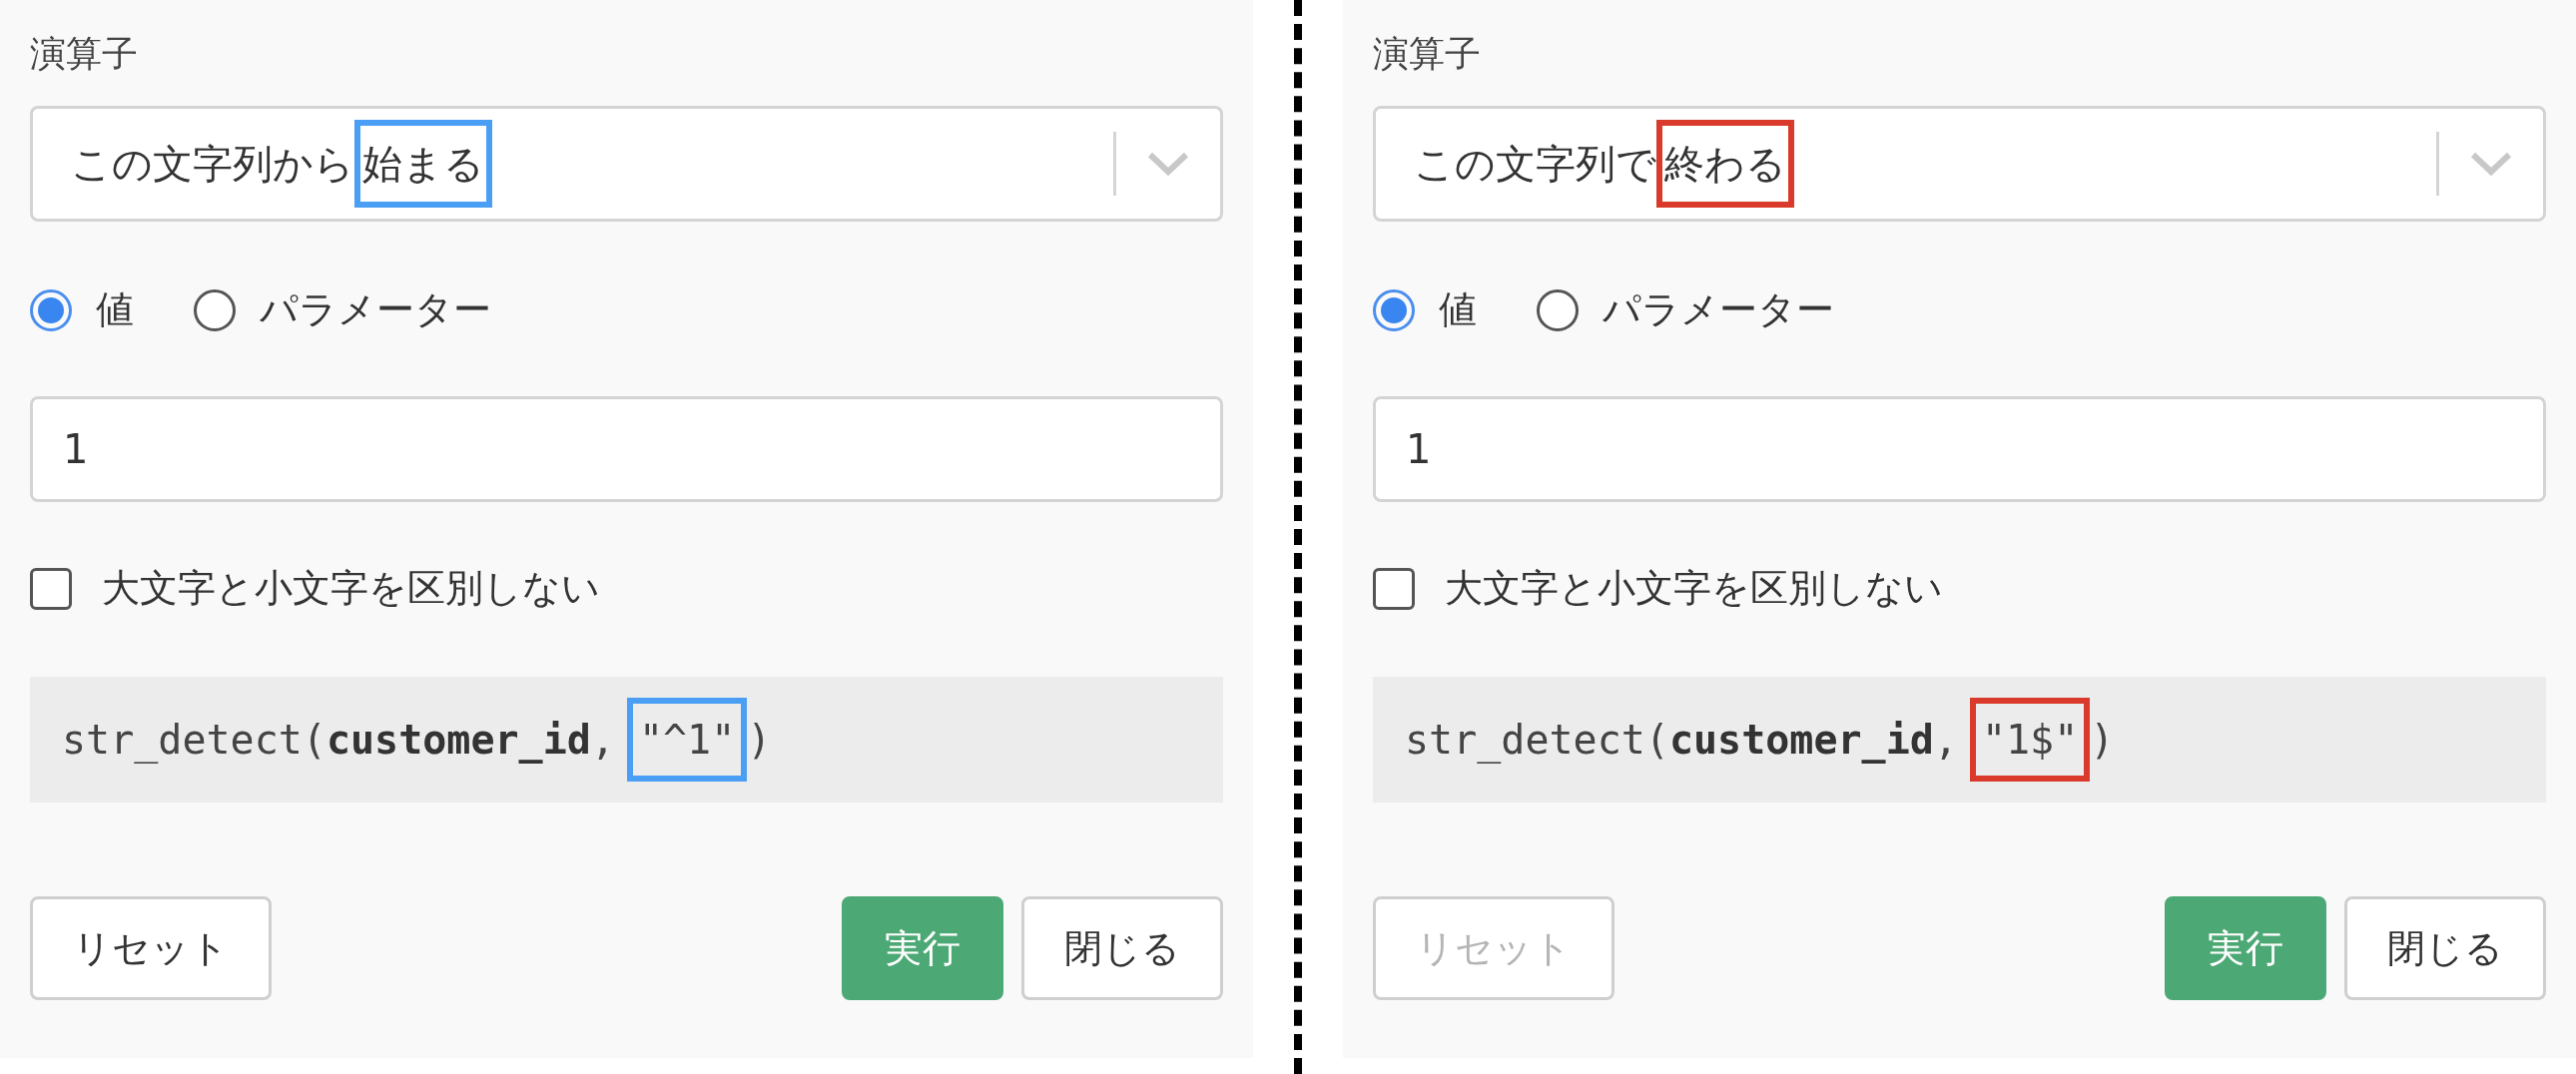 The image size is (2576, 1074). Describe the element at coordinates (2030, 740) in the screenshot. I see `highlight-frame: "1$"` at that location.